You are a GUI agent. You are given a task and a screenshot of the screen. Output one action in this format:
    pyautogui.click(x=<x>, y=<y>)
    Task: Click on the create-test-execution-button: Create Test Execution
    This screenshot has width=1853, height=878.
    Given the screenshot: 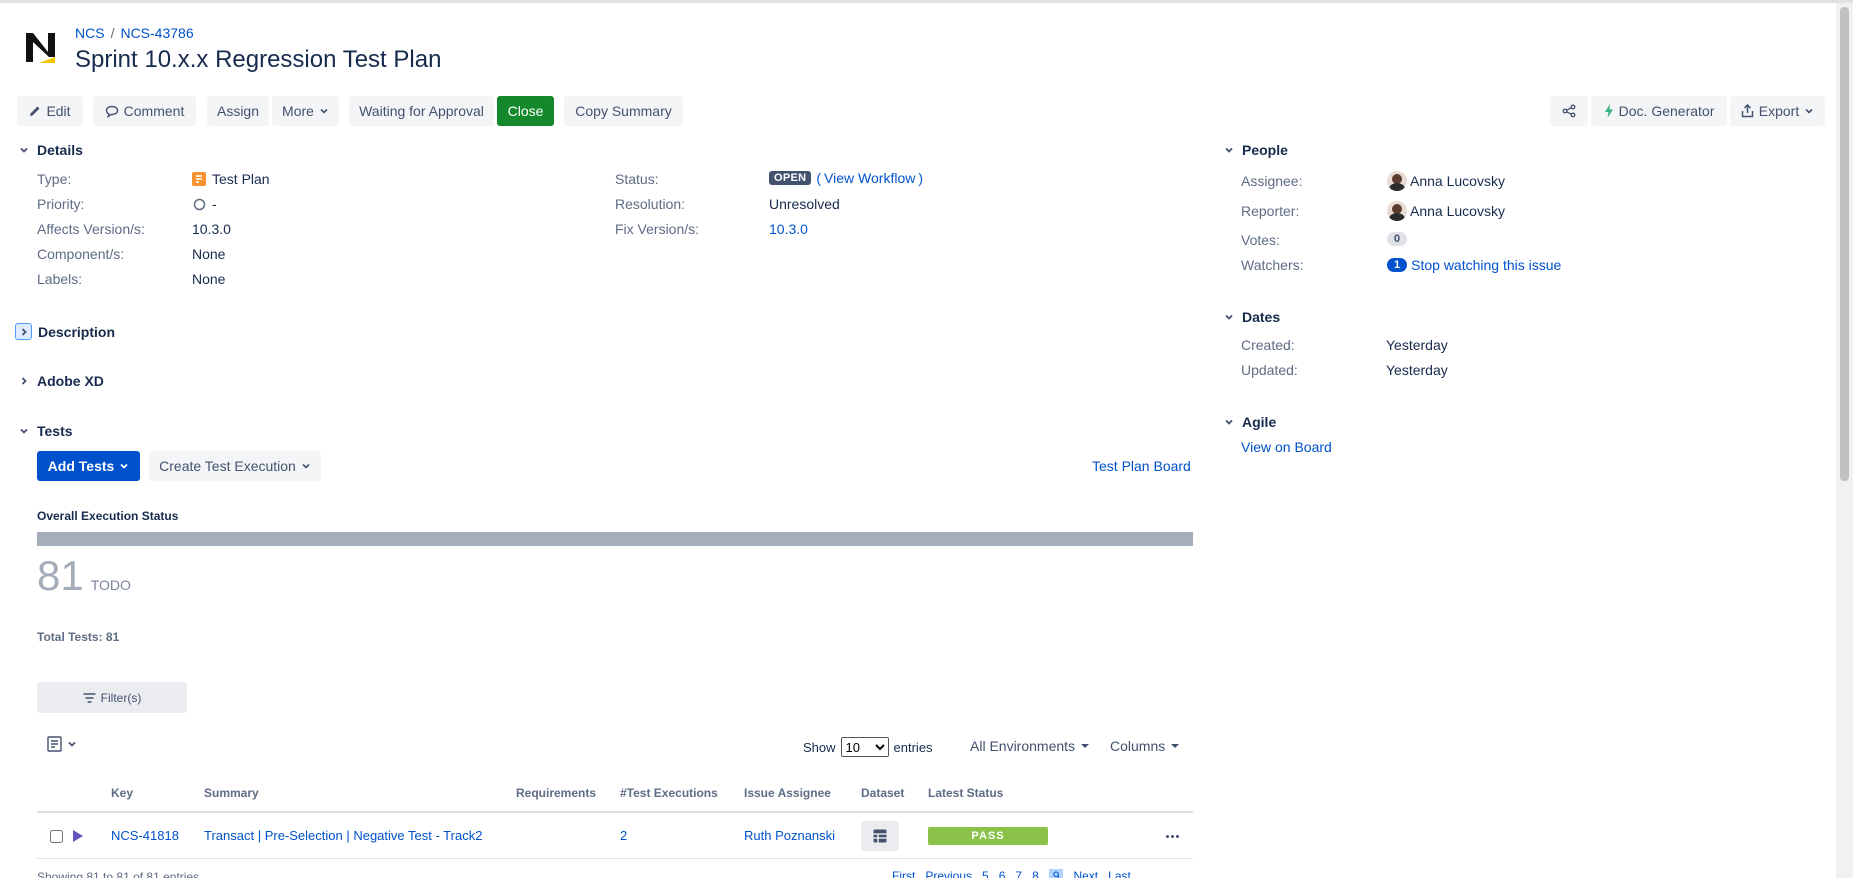 What is the action you would take?
    pyautogui.click(x=235, y=466)
    